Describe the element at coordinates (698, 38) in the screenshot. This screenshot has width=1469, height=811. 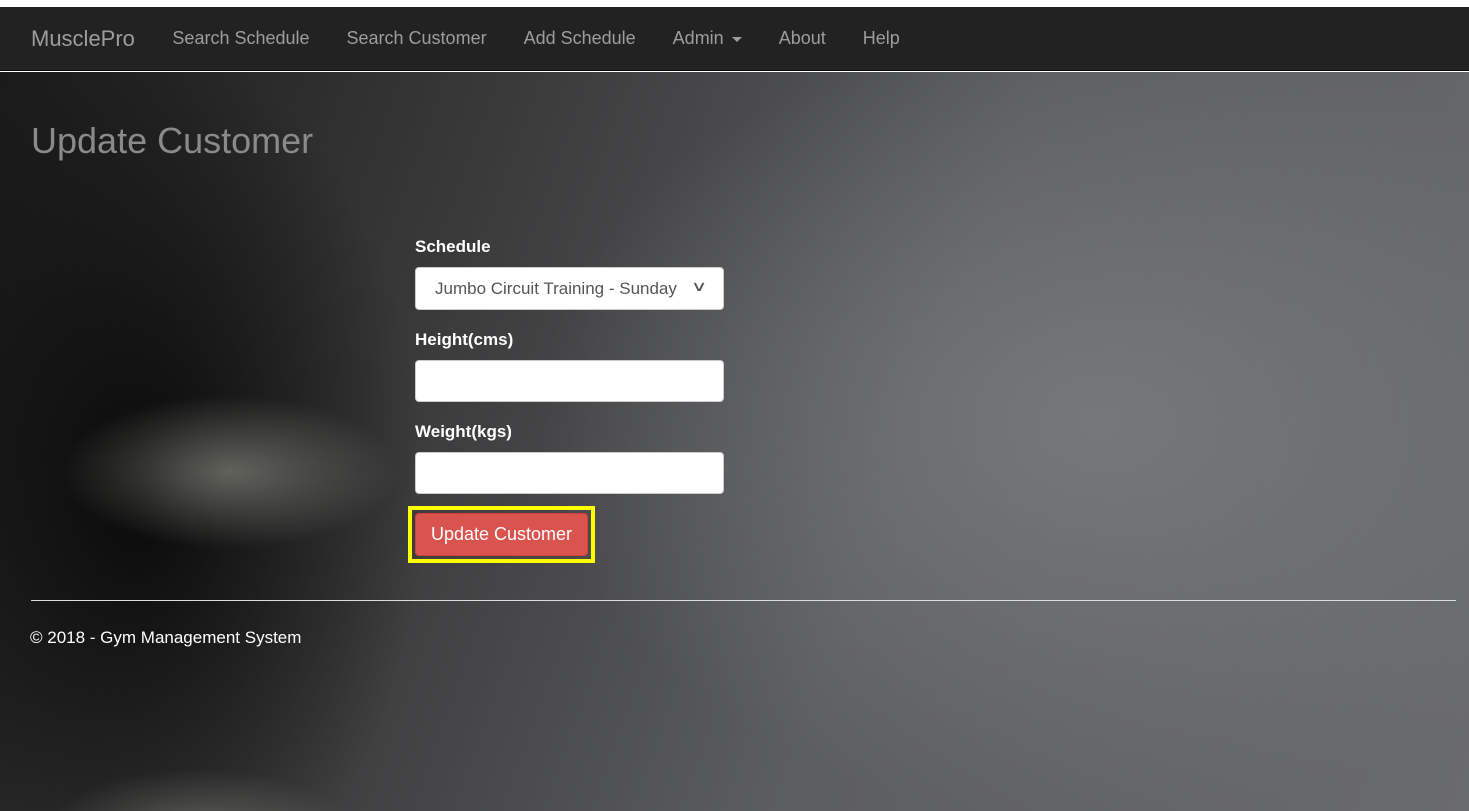
I see `nav-admin-label: Admin` at that location.